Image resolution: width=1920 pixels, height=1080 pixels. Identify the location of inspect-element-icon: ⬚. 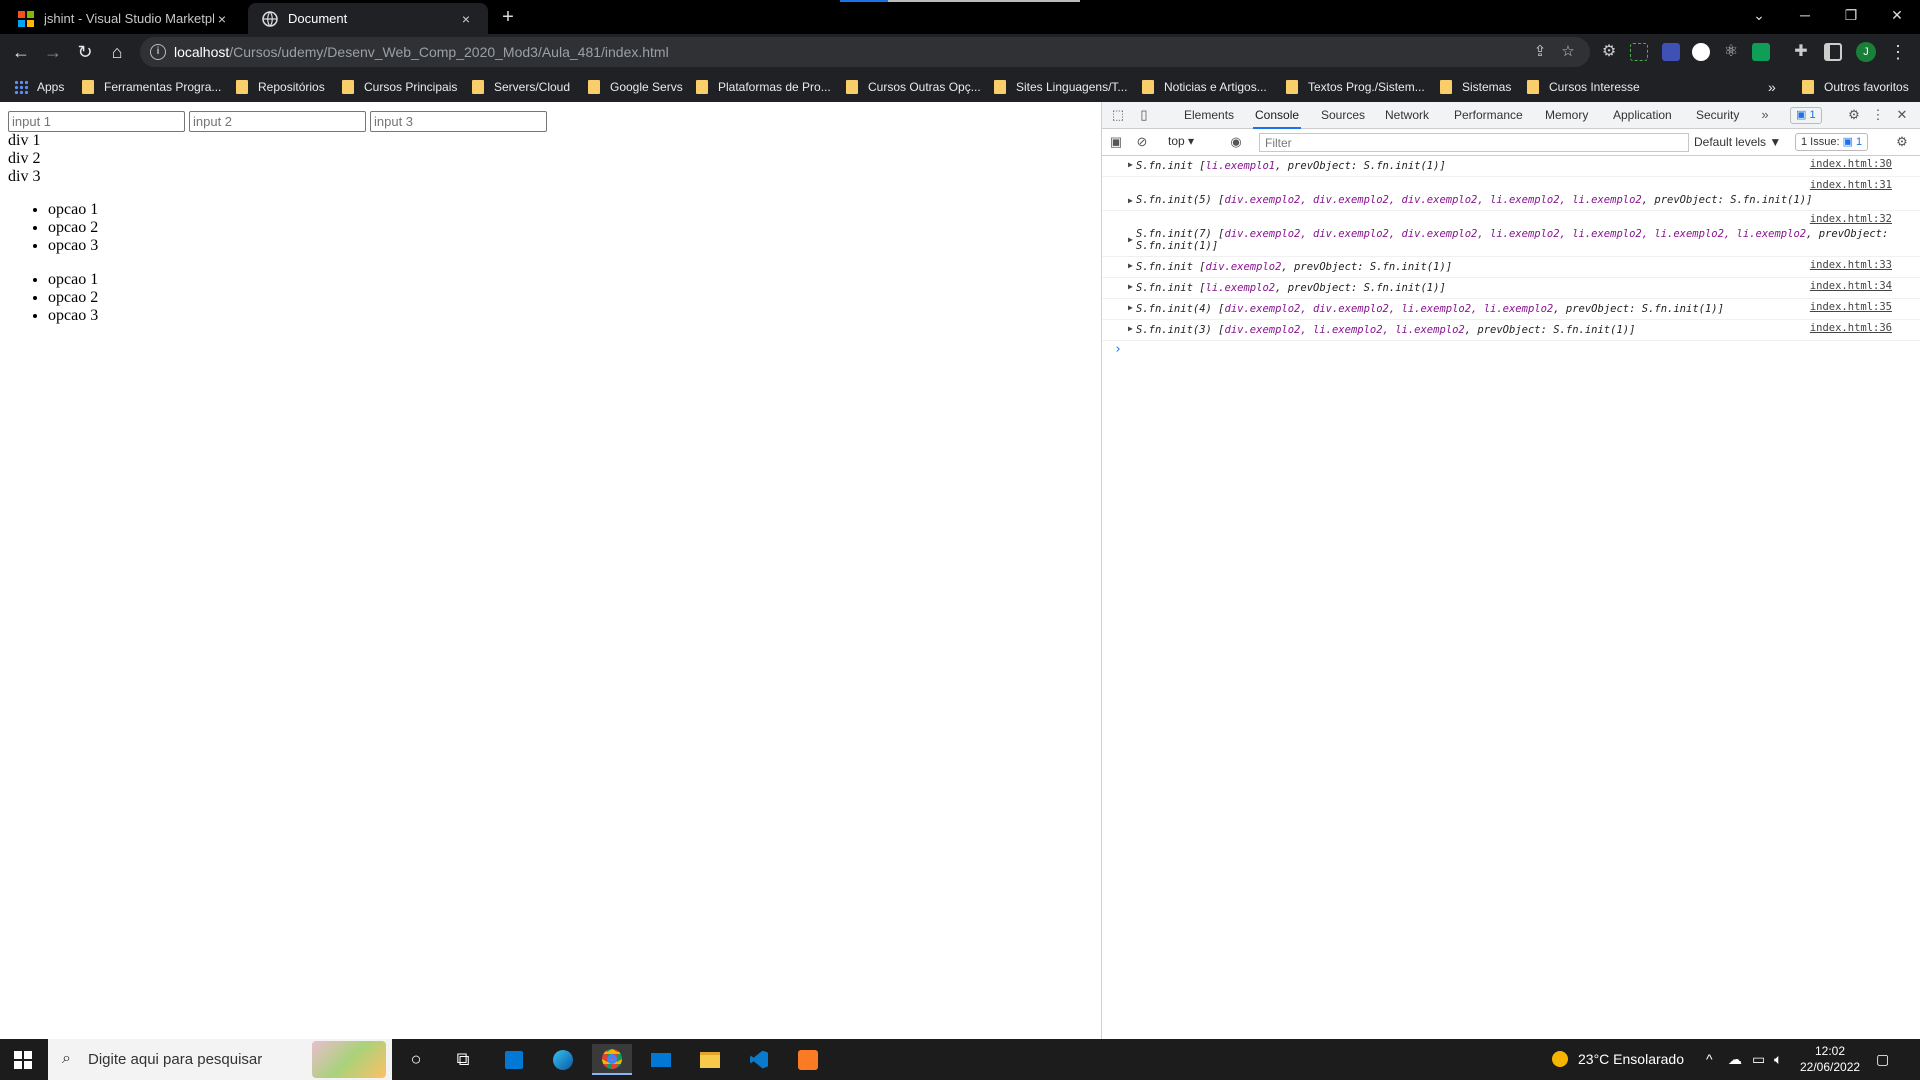
(1118, 115).